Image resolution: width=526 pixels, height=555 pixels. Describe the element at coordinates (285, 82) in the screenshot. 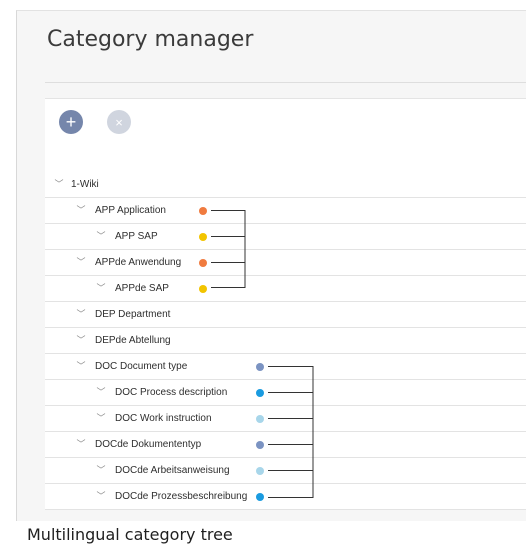

I see `title-divider` at that location.